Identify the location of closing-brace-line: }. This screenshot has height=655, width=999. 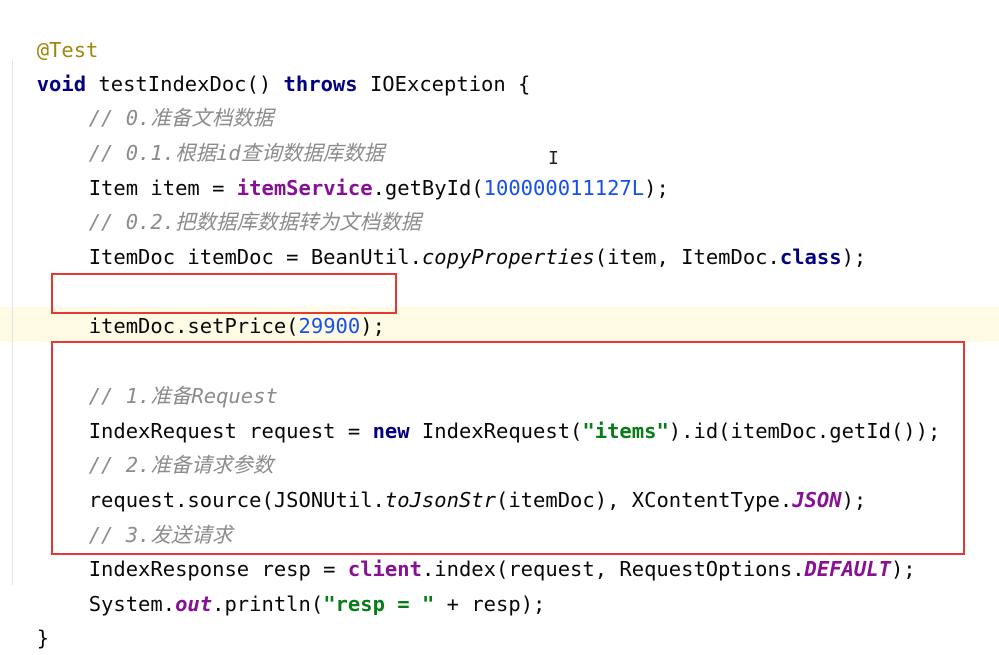
(505, 618).